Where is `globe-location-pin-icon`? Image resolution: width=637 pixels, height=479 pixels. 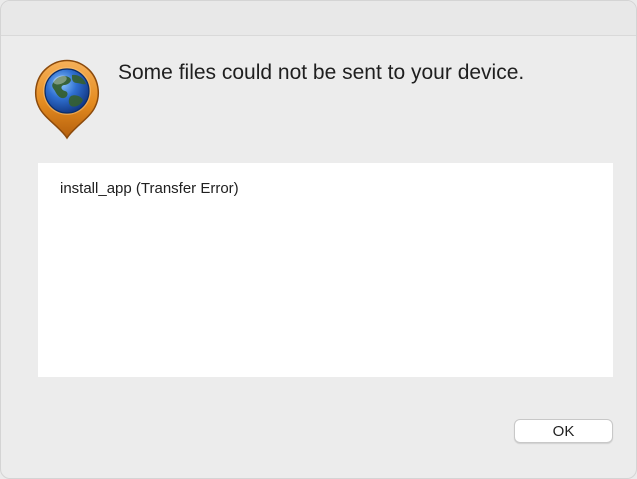 globe-location-pin-icon is located at coordinates (67, 98).